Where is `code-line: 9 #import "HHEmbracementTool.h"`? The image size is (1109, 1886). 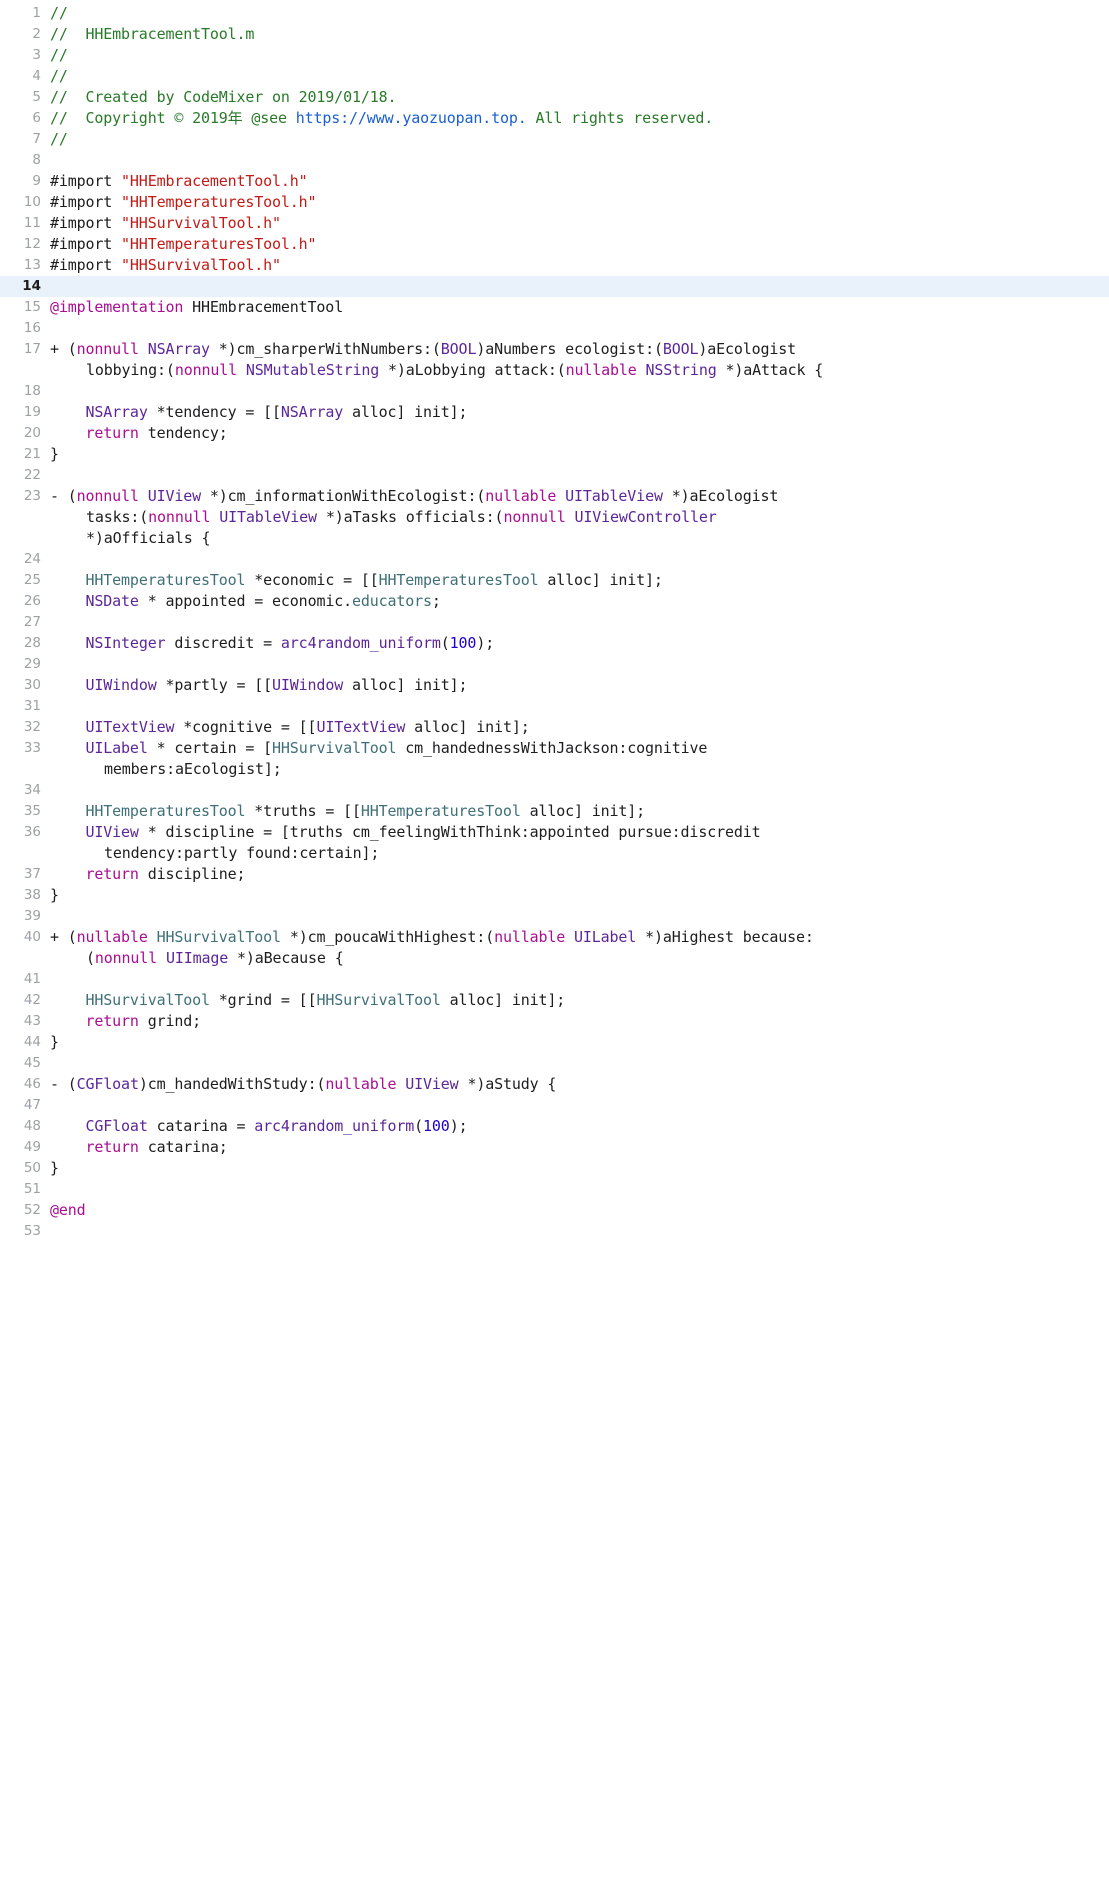
code-line: 9 #import "HHEmbracementTool.h" is located at coordinates (554, 181).